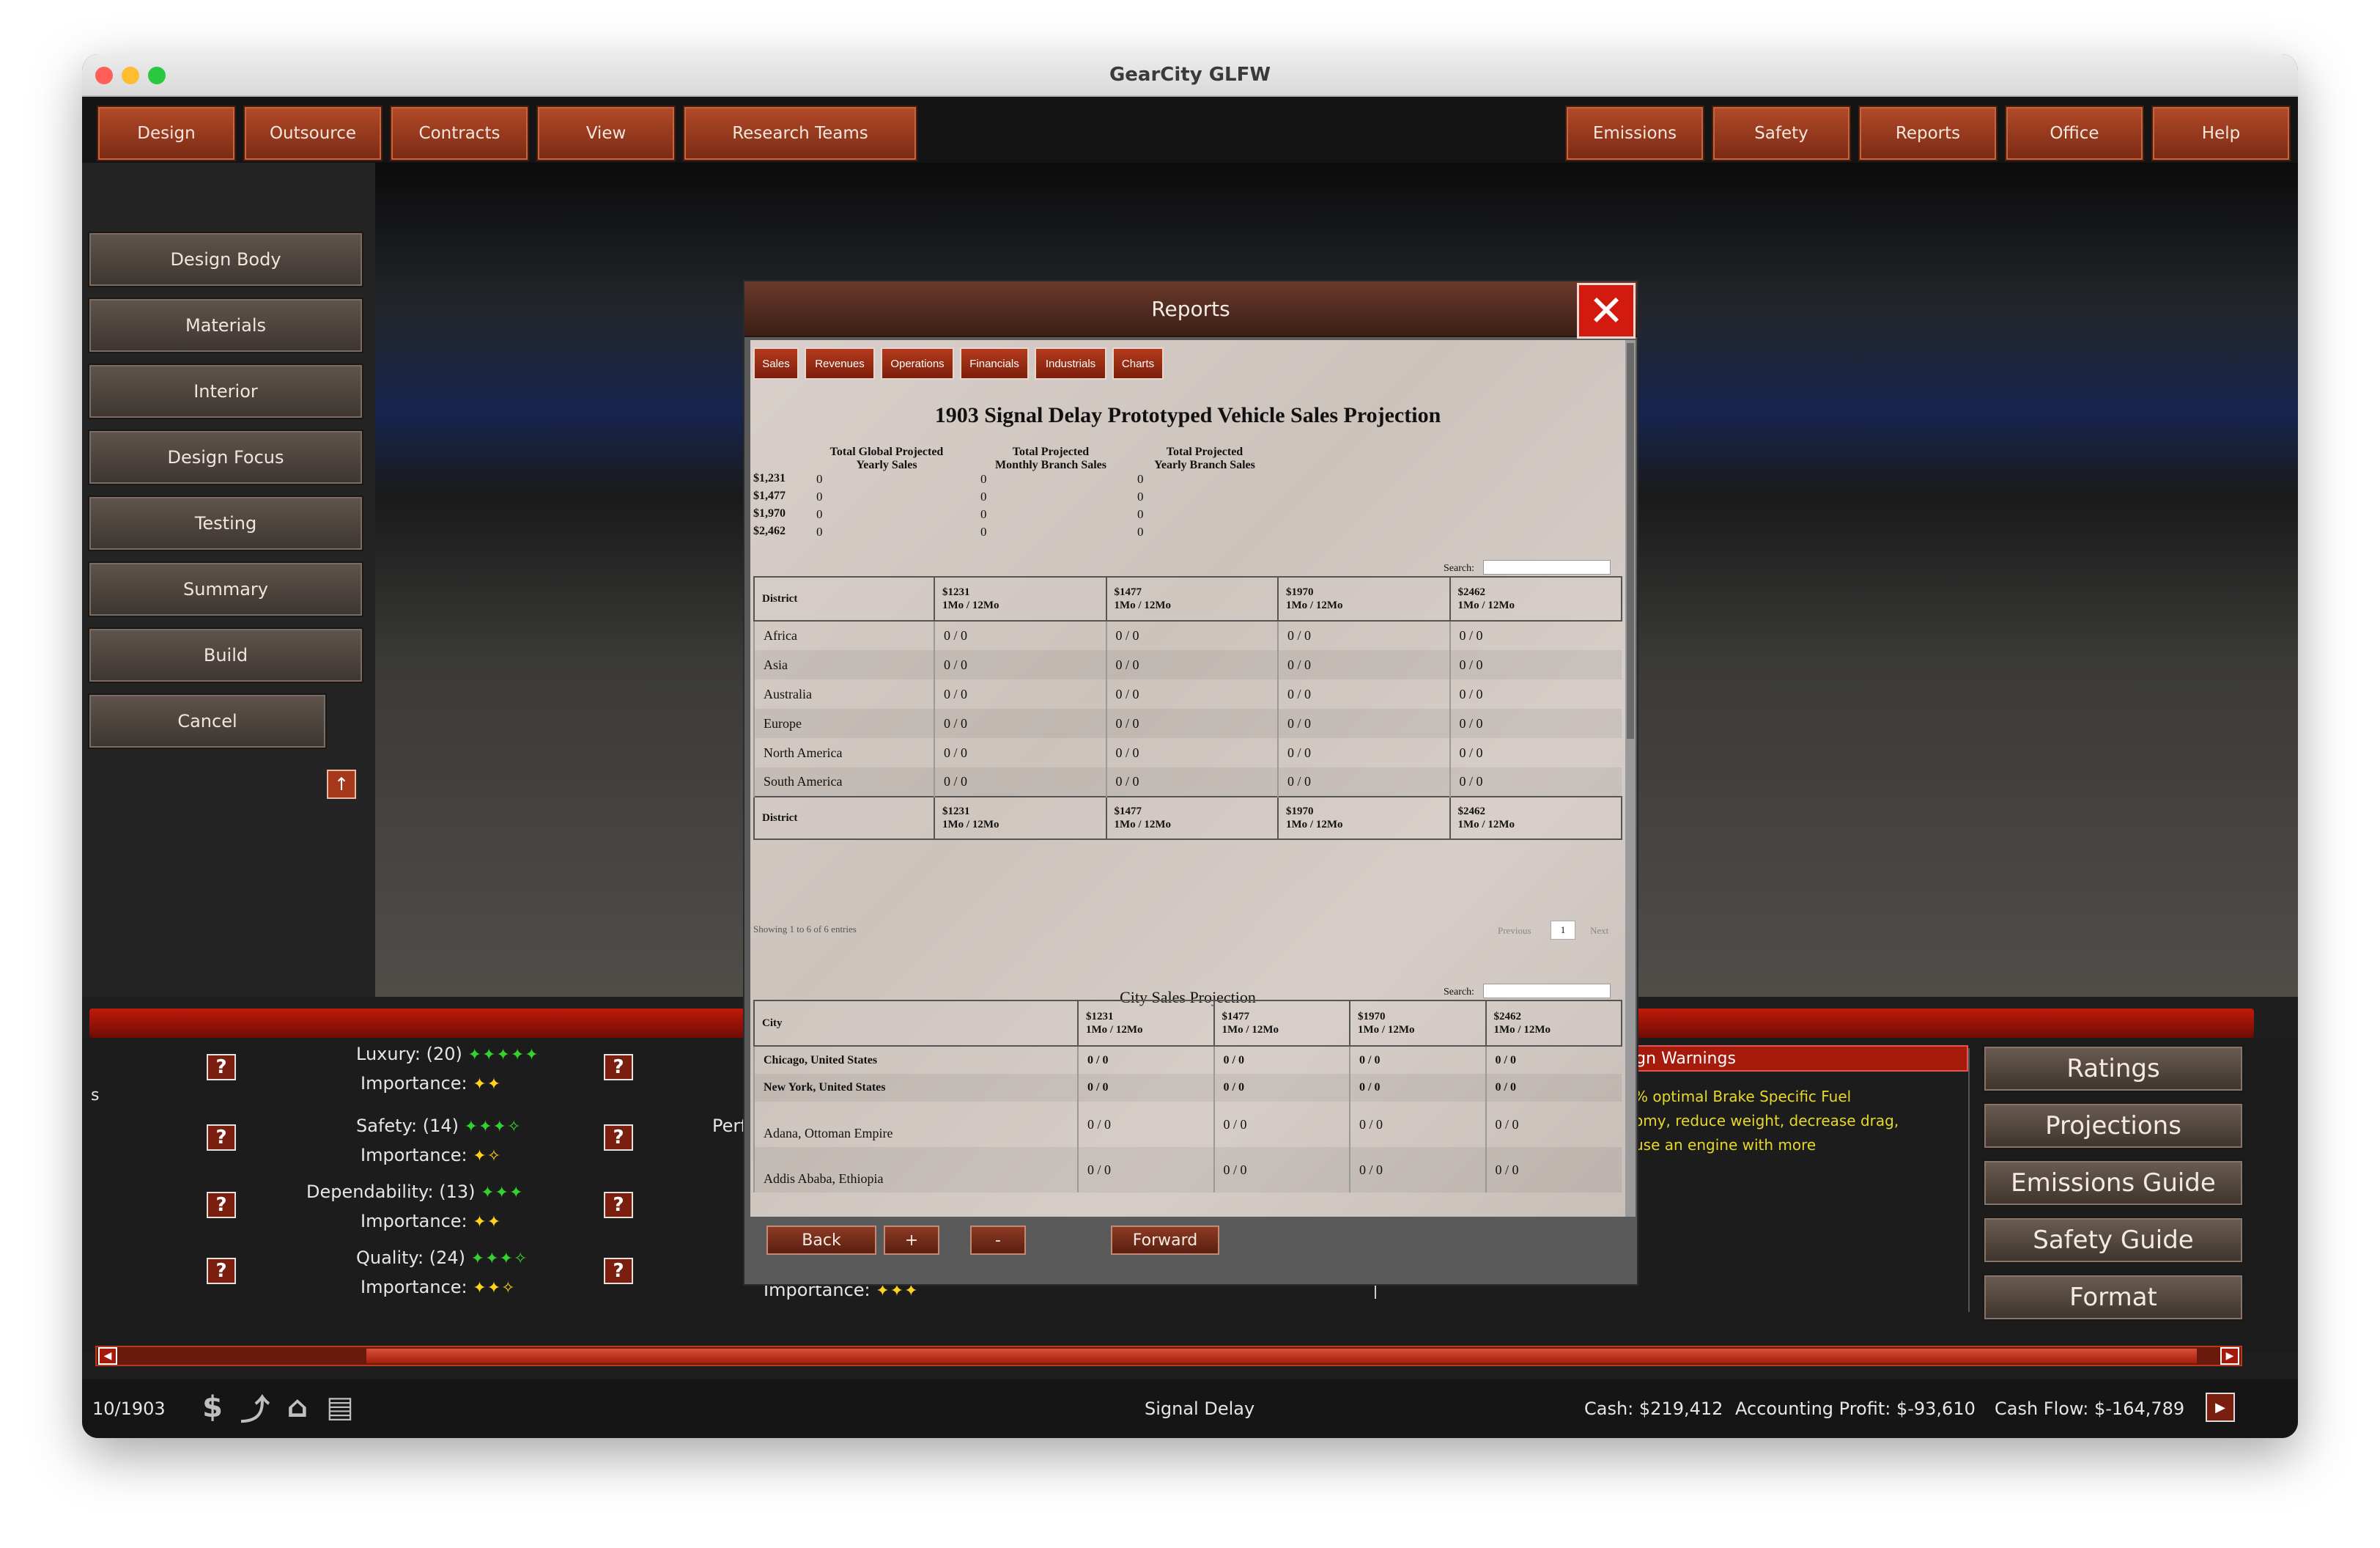  What do you see at coordinates (1547, 567) in the screenshot?
I see `district-search-input` at bounding box center [1547, 567].